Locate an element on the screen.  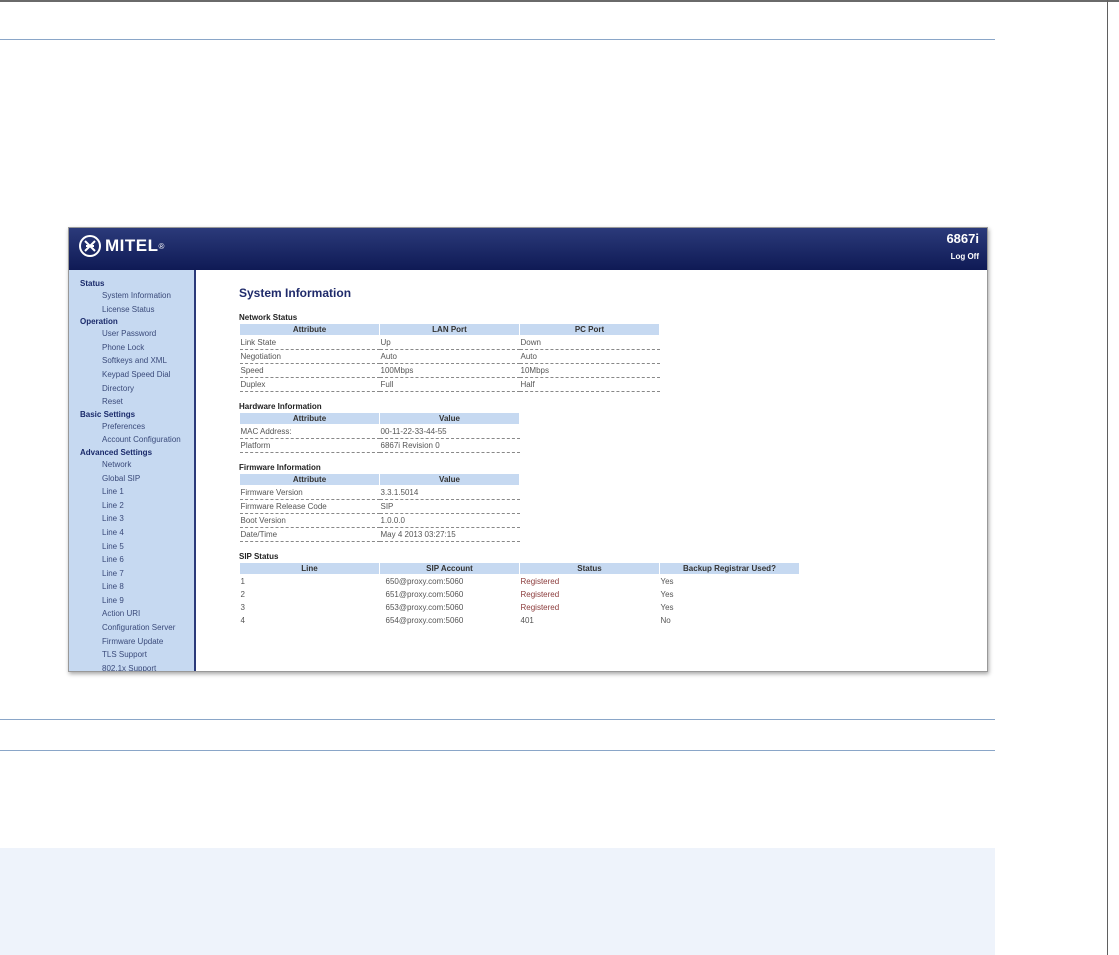
table-cell: 653@proxy.com:5060 is located at coordinates (424, 607).